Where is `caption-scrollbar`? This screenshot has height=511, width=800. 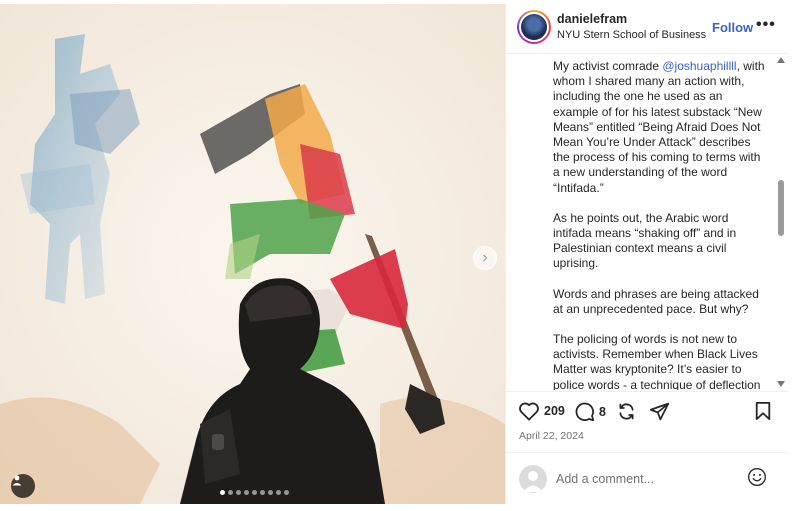 caption-scrollbar is located at coordinates (781, 222).